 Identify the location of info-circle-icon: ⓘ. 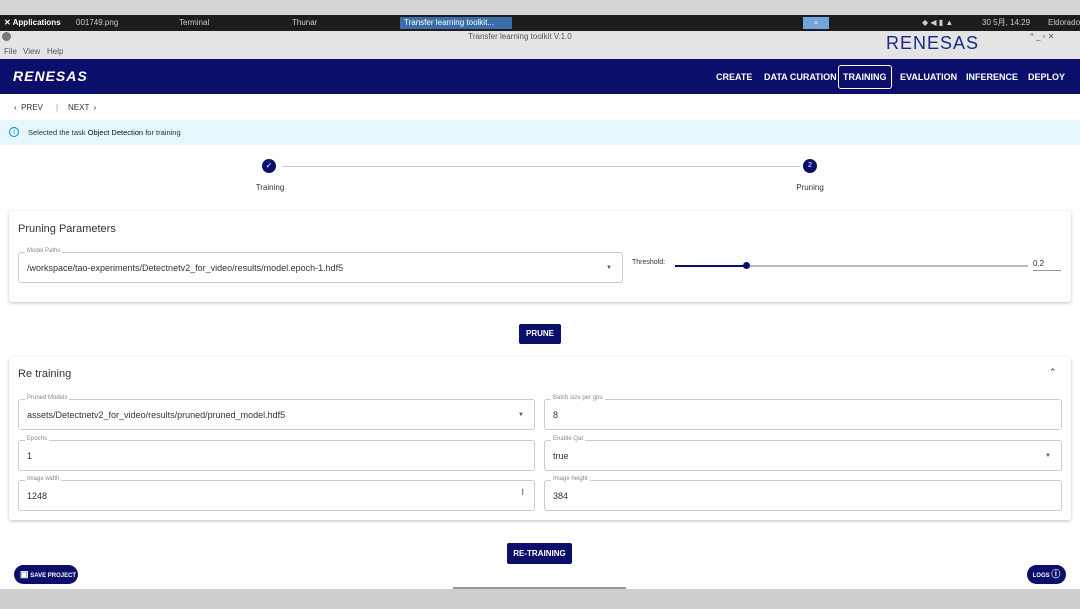
(1056, 574).